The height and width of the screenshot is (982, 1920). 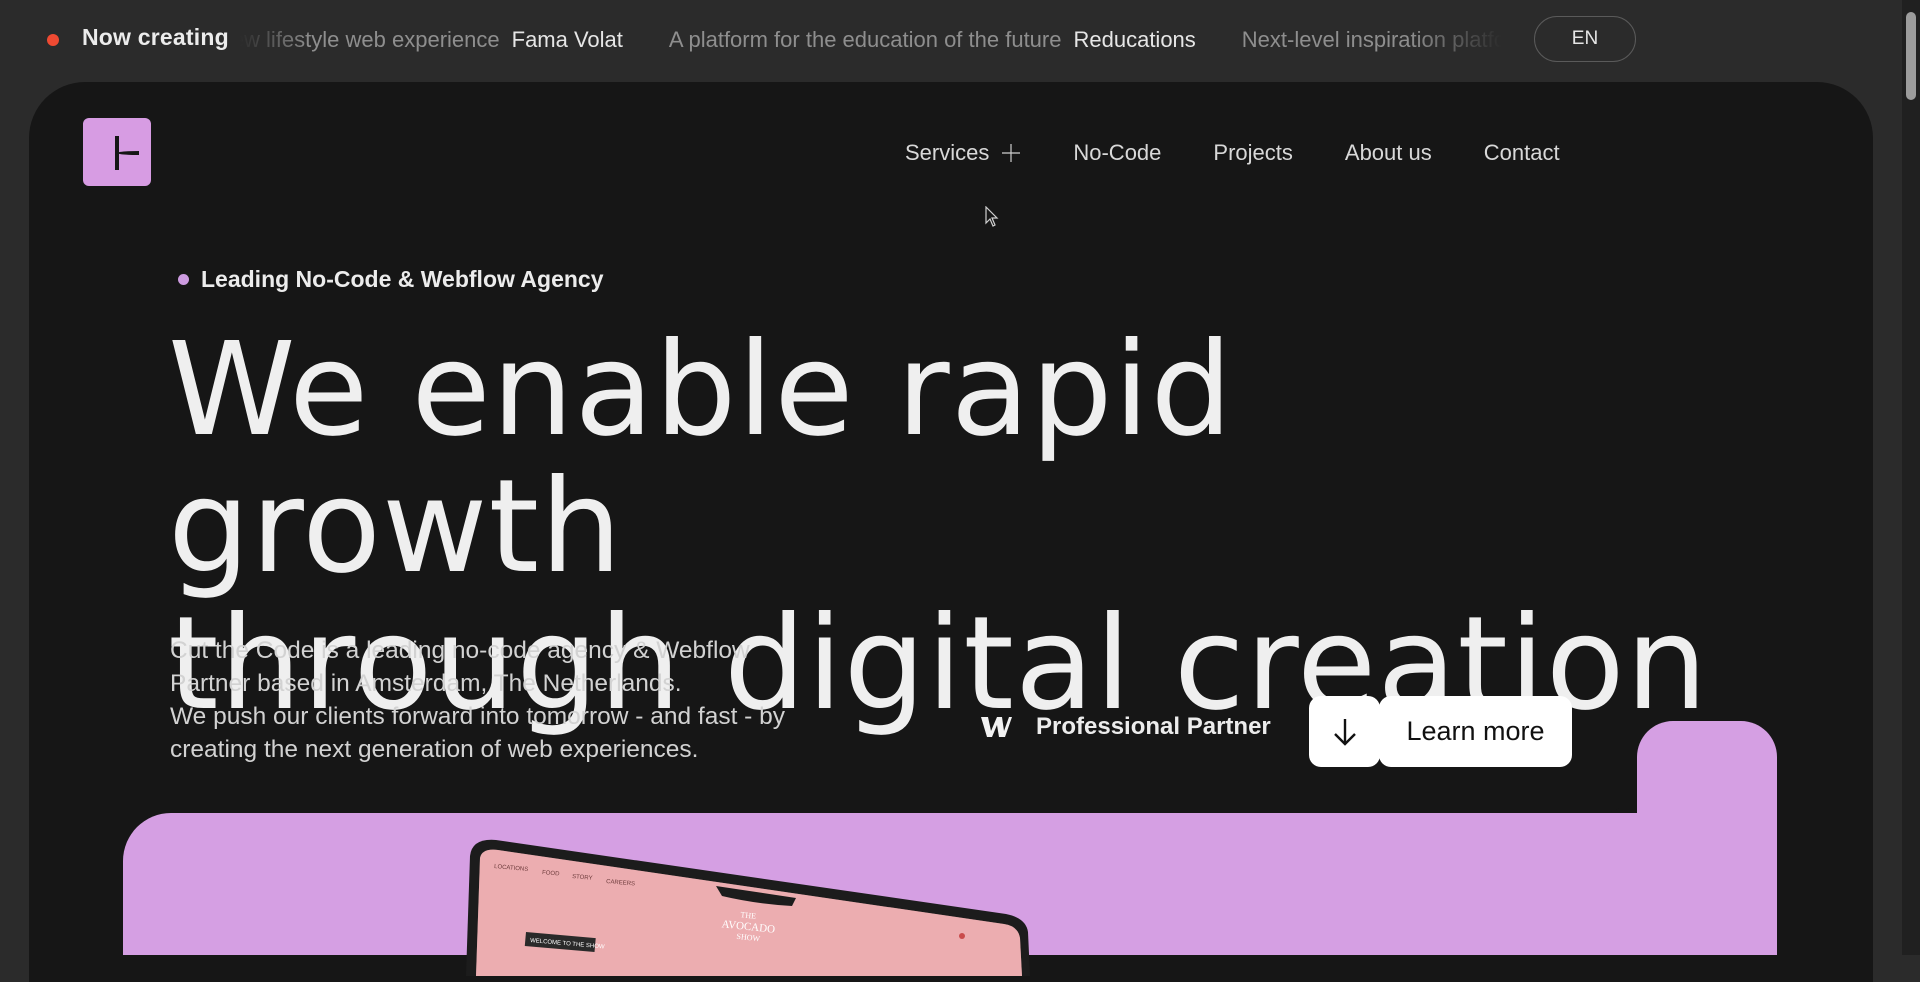 I want to click on brand-logo, so click(x=117, y=152).